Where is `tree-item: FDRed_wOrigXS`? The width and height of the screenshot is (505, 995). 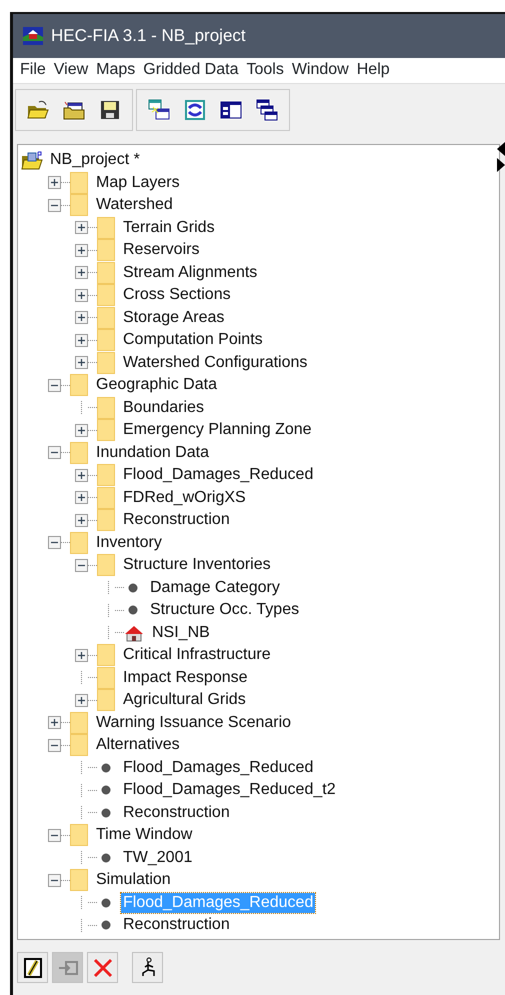 tree-item: FDRed_wOrigXS is located at coordinates (184, 498).